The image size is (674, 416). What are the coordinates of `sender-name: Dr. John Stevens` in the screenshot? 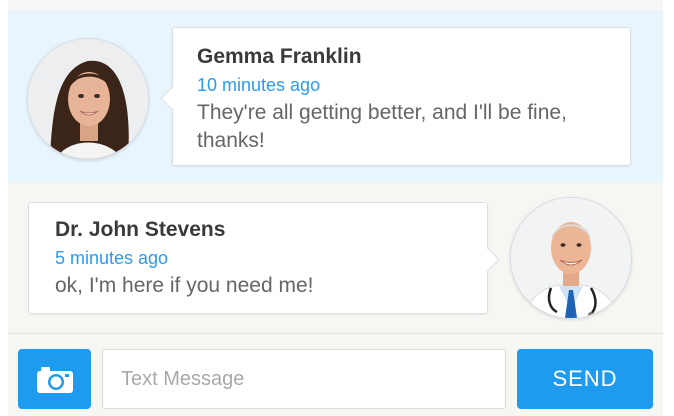 It's located at (140, 229).